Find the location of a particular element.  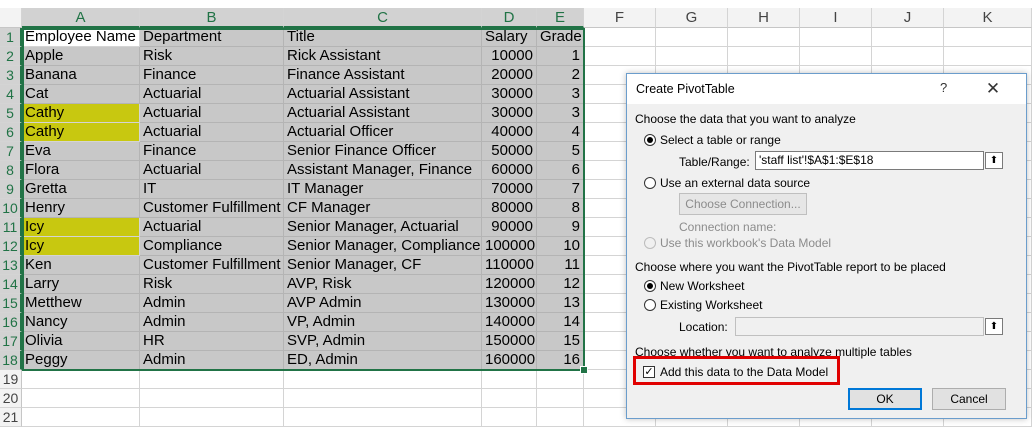

table-cell: Risk is located at coordinates (212, 284).